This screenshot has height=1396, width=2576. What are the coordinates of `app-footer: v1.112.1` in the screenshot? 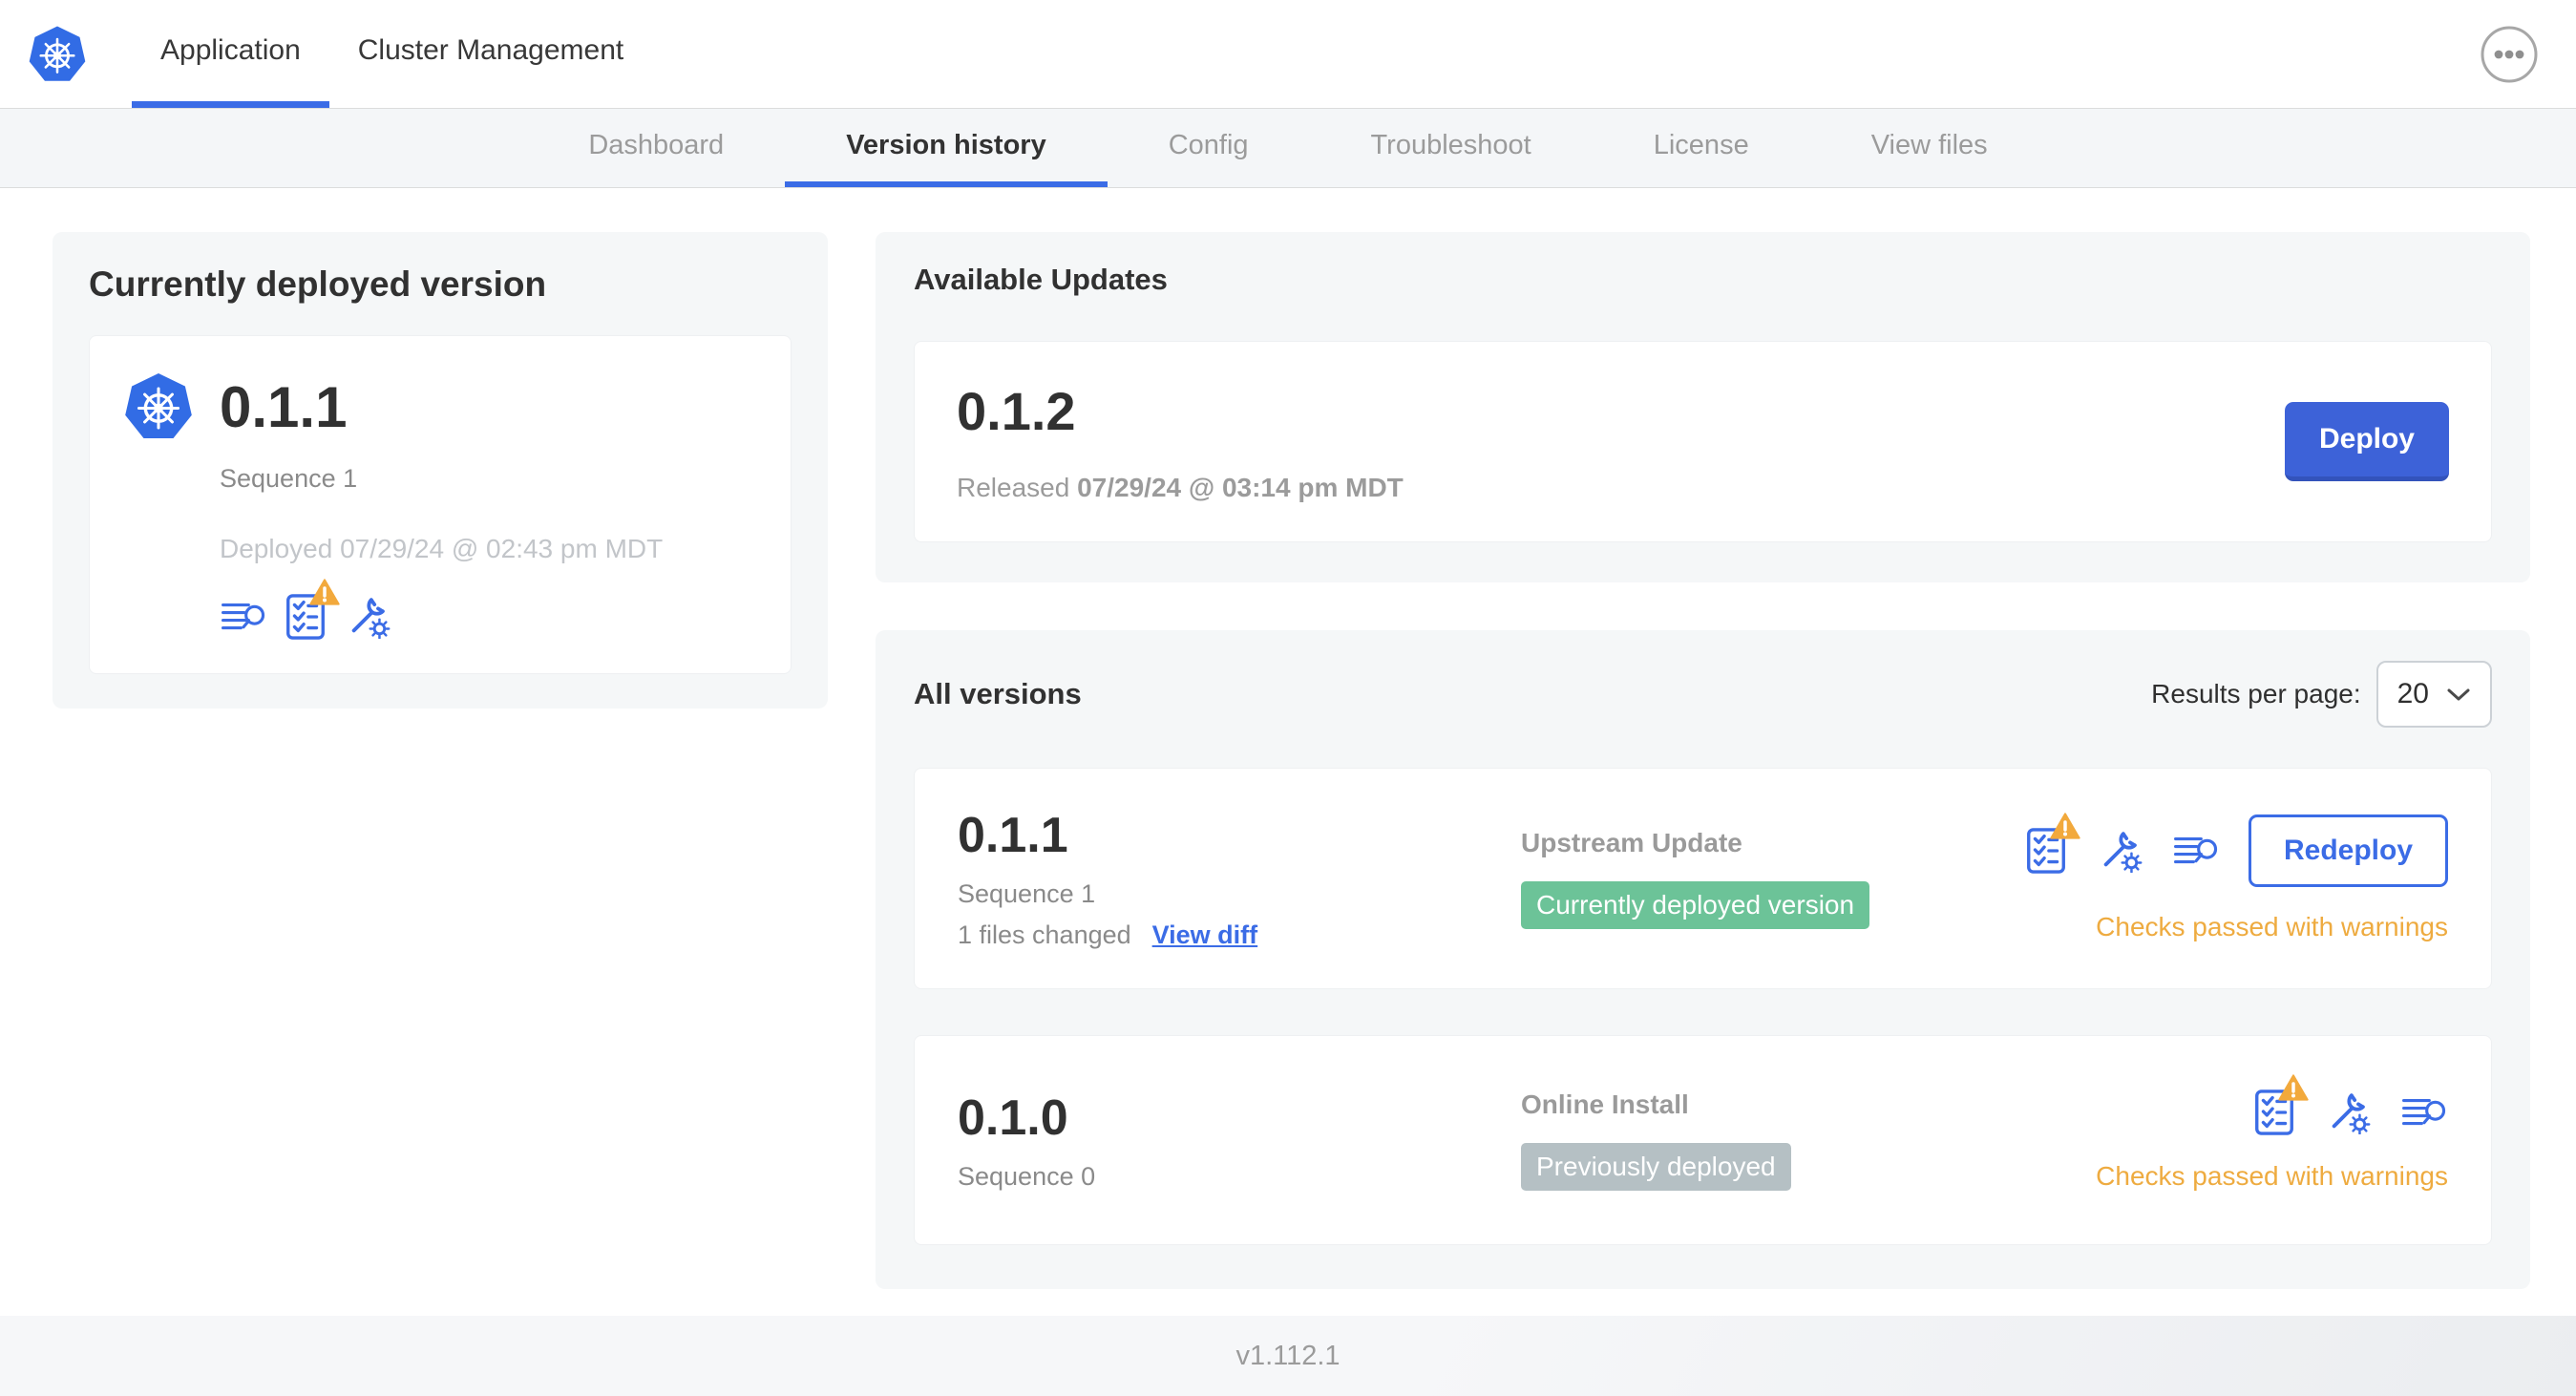 It's located at (1288, 1356).